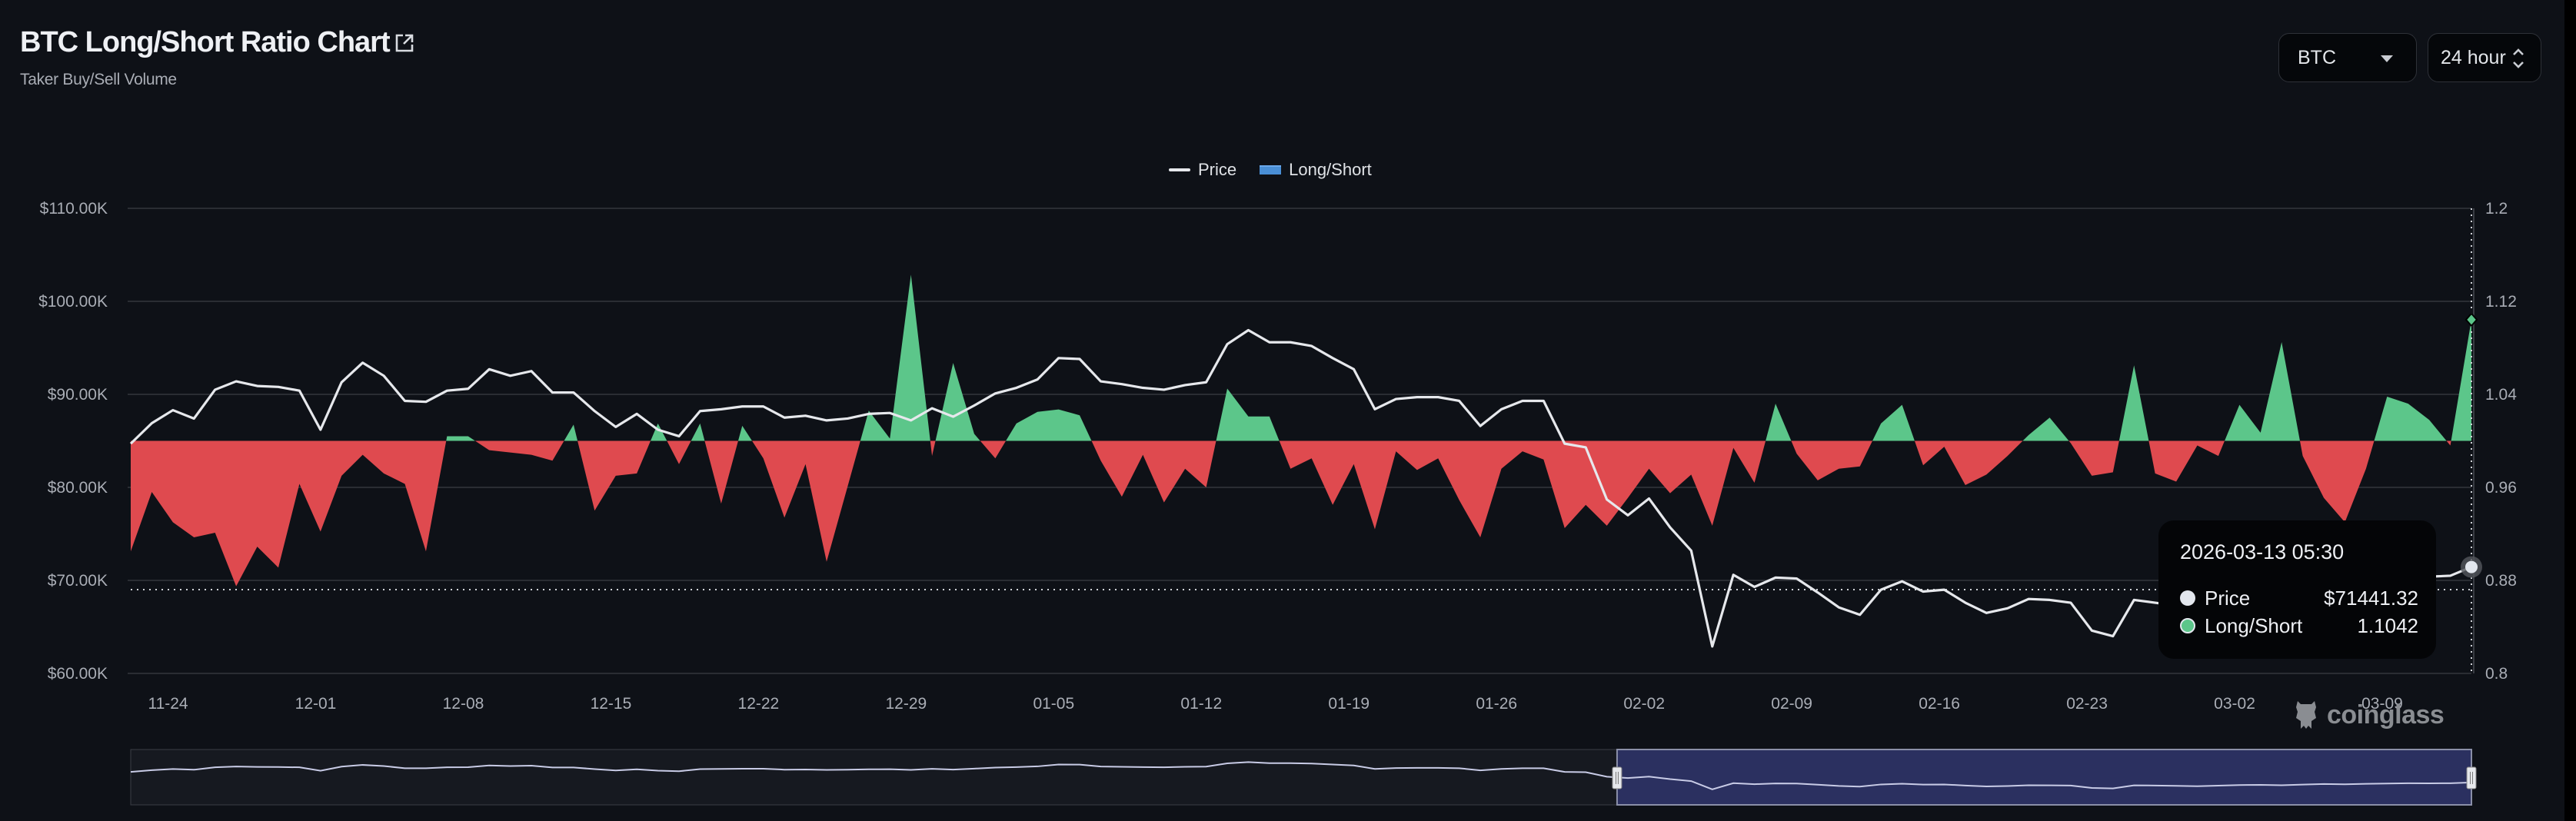 Image resolution: width=2576 pixels, height=821 pixels. Describe the element at coordinates (2471, 777) in the screenshot. I see `navigator-handle-right` at that location.